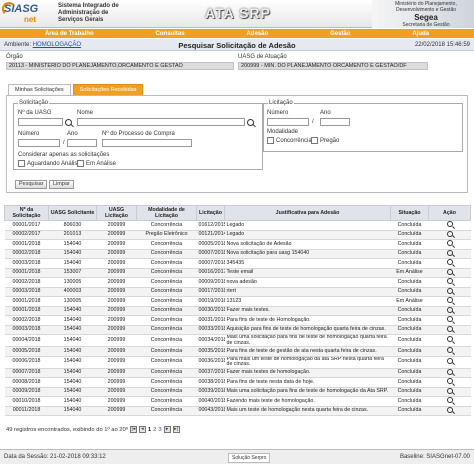 The width and height of the screenshot is (474, 464). What do you see at coordinates (420, 34) in the screenshot?
I see `nav-ajuda: Ajuda` at bounding box center [420, 34].